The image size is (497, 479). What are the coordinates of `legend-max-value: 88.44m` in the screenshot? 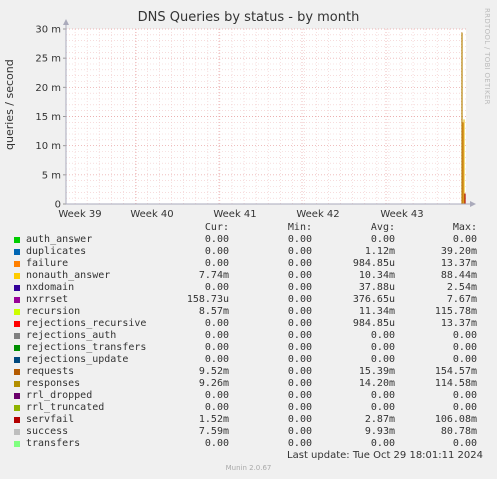 It's located at (458, 275).